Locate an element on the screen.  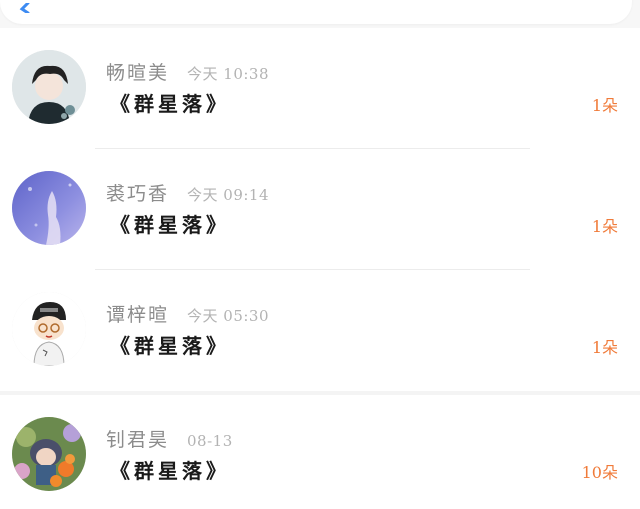
name-line: 裘巧香 今天 09:14 is located at coordinates (188, 192).